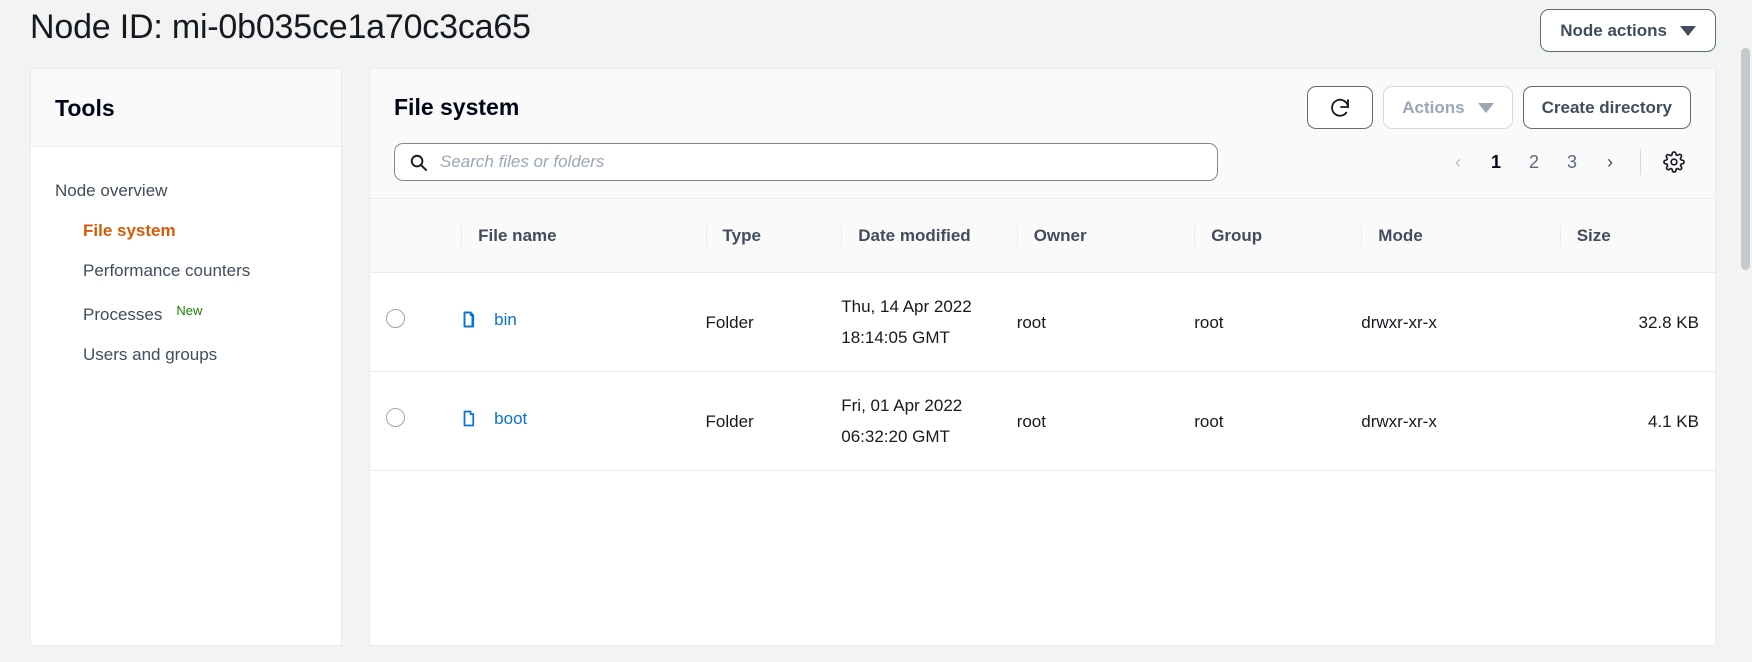 The height and width of the screenshot is (662, 1752). I want to click on file-system-search-row: ‹ 1 2 3 ›, so click(1042, 170).